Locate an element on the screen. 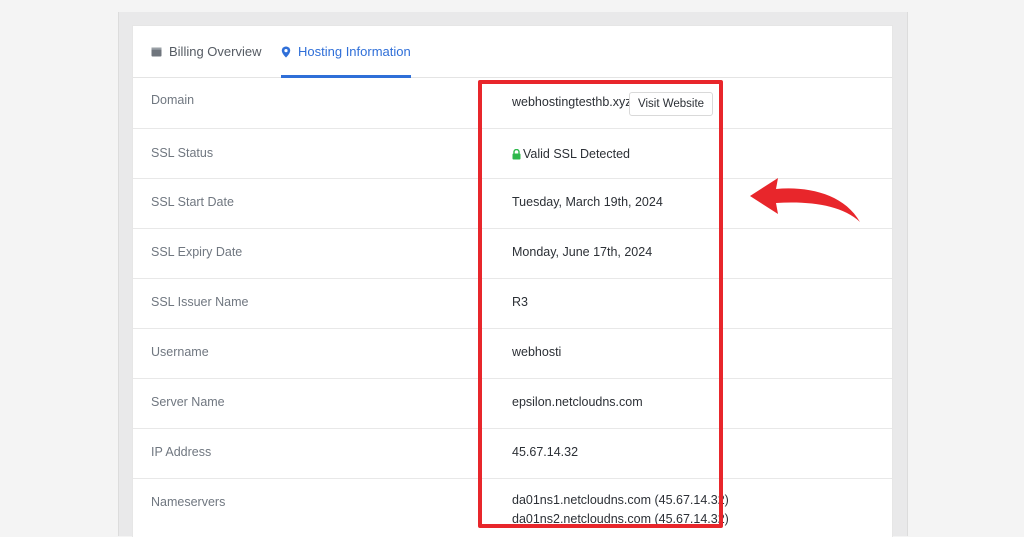 This screenshot has width=1024, height=537. tab-billing-label: Billing Overview is located at coordinates (215, 51).